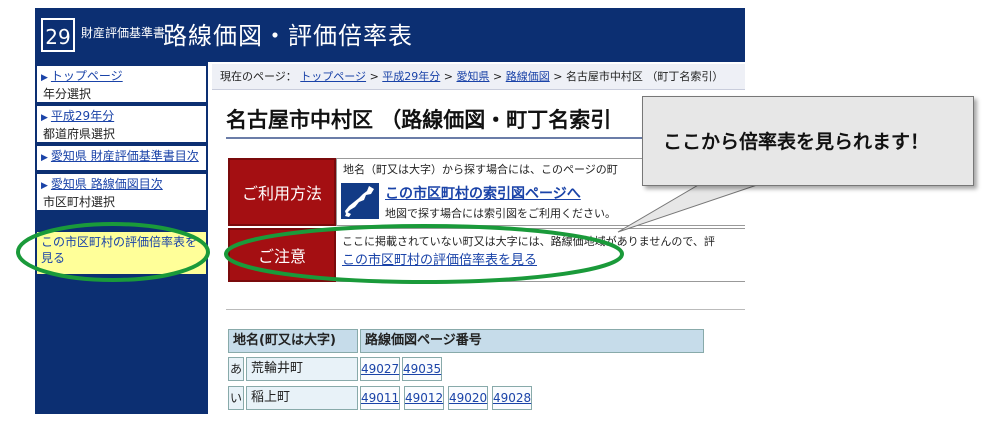 The height and width of the screenshot is (421, 1000). I want to click on caution-highlight-ellipse, so click(424, 254).